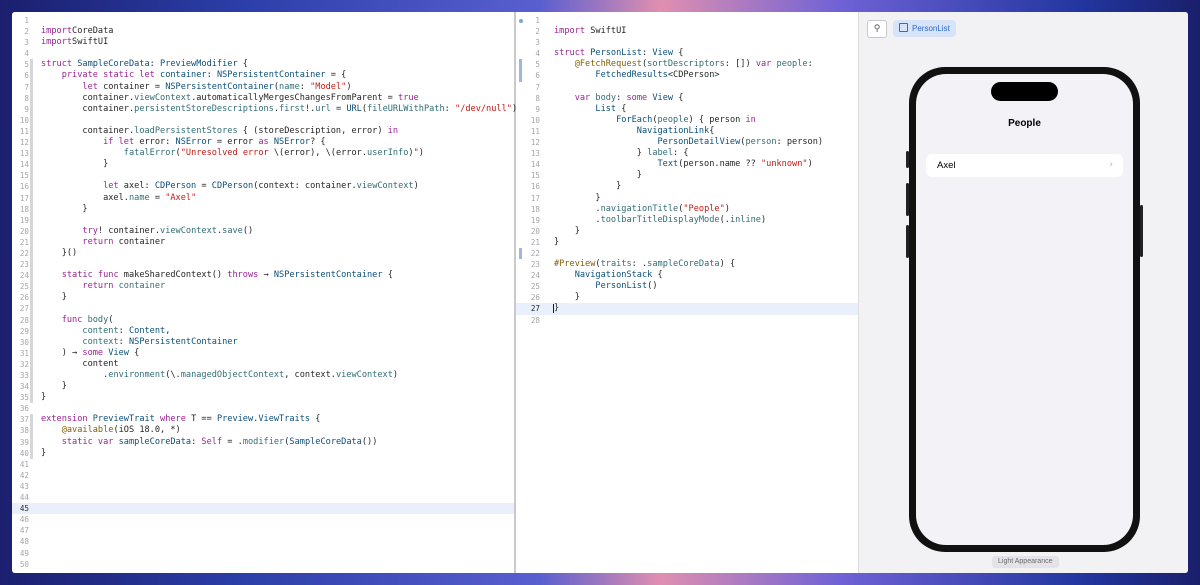  Describe the element at coordinates (263, 42) in the screenshot. I see `code-line: 3 importSwiftUI` at that location.